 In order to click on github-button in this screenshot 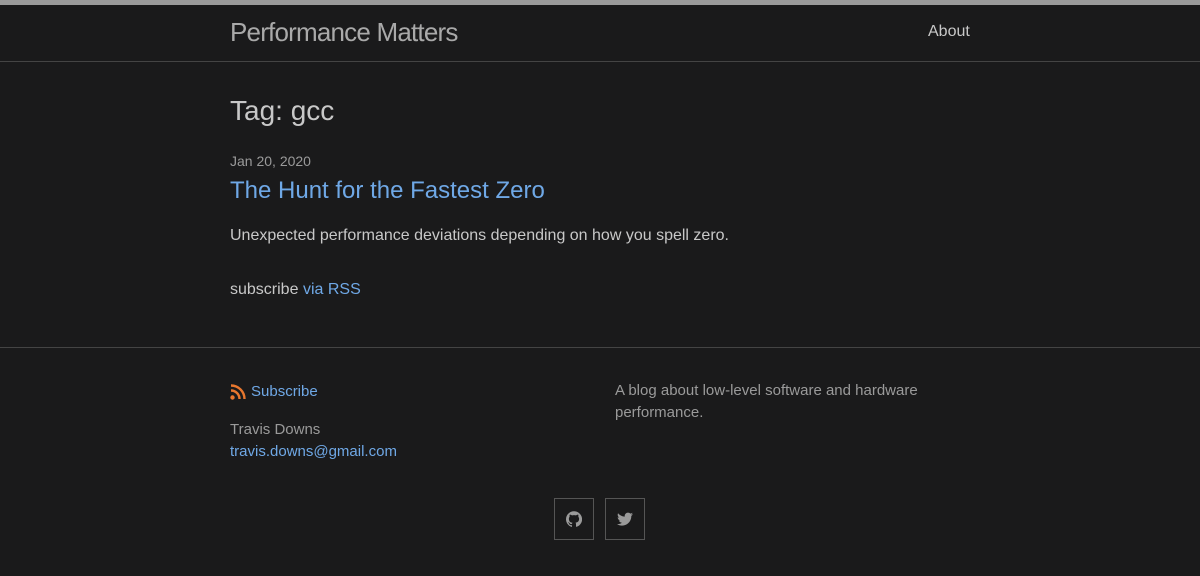, I will do `click(574, 519)`.